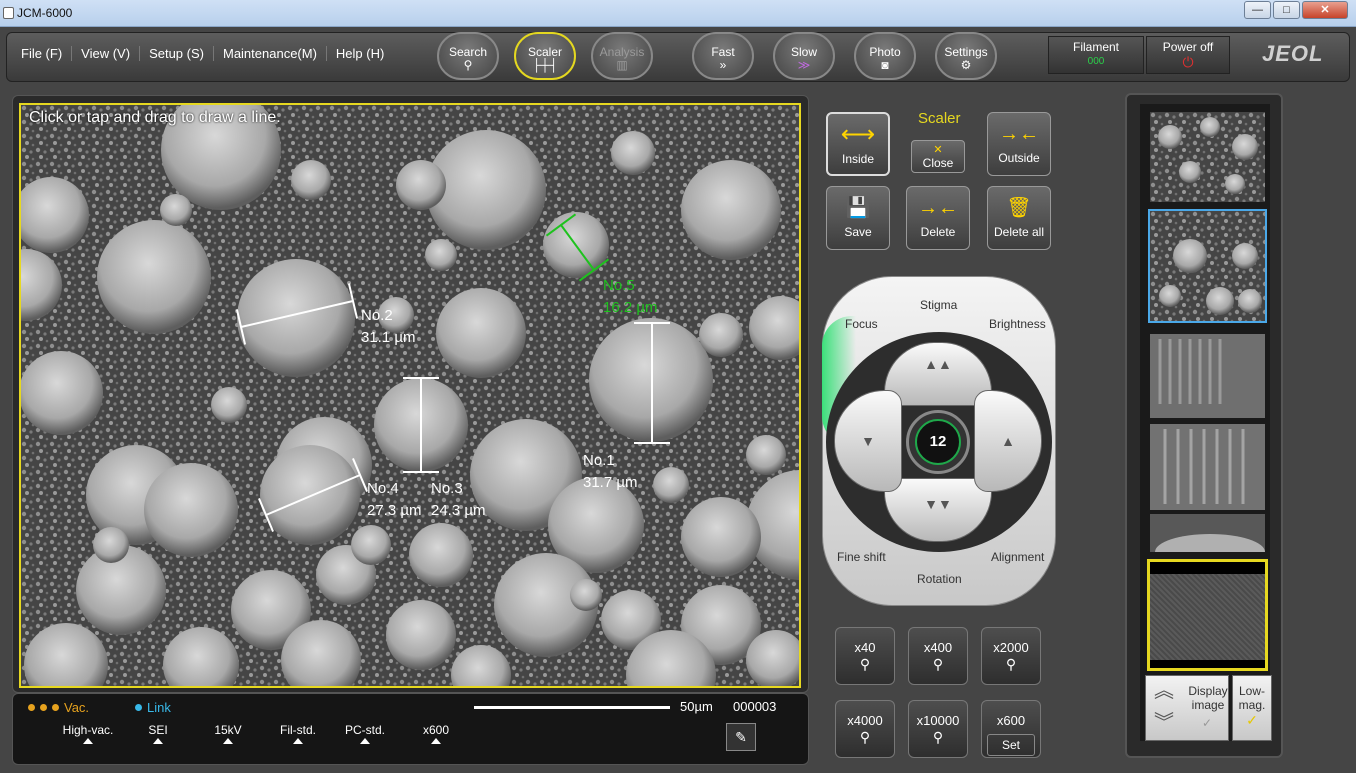 The height and width of the screenshot is (773, 1356). I want to click on maximize-button: □, so click(1286, 10).